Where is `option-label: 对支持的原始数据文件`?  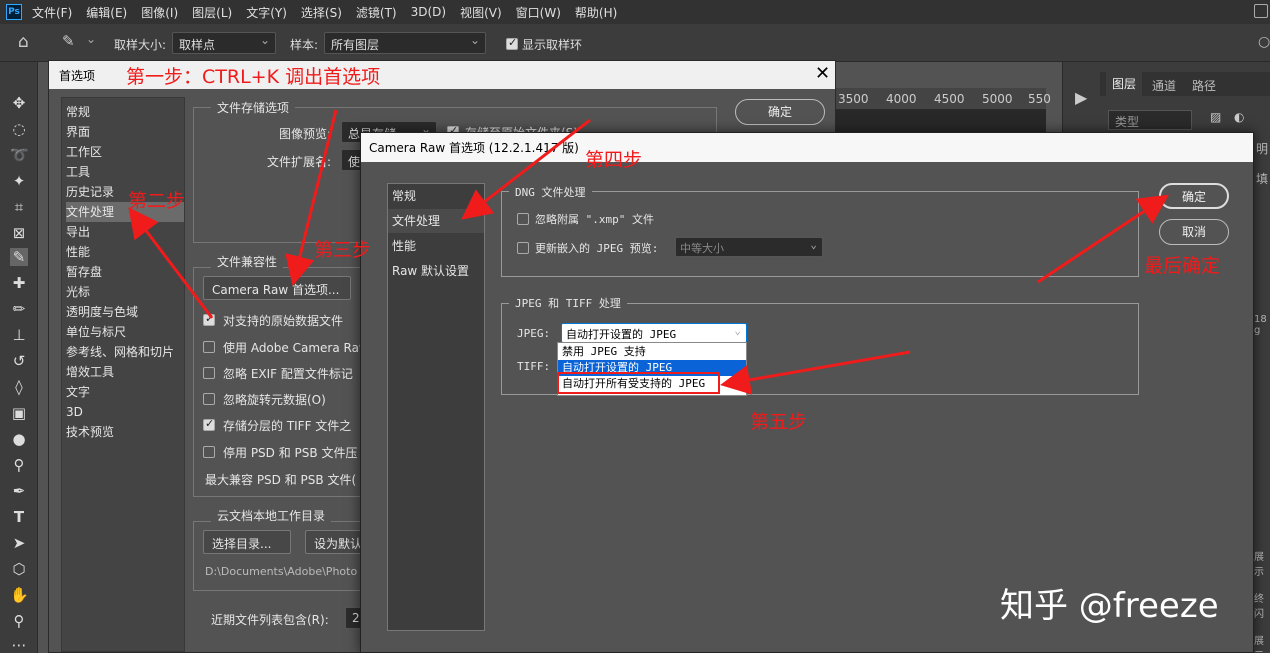 option-label: 对支持的原始数据文件 is located at coordinates (283, 321).